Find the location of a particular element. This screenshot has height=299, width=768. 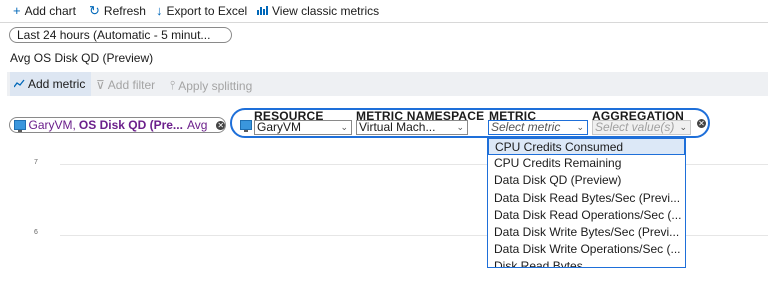

y-tick-label: 7 is located at coordinates (36, 162).